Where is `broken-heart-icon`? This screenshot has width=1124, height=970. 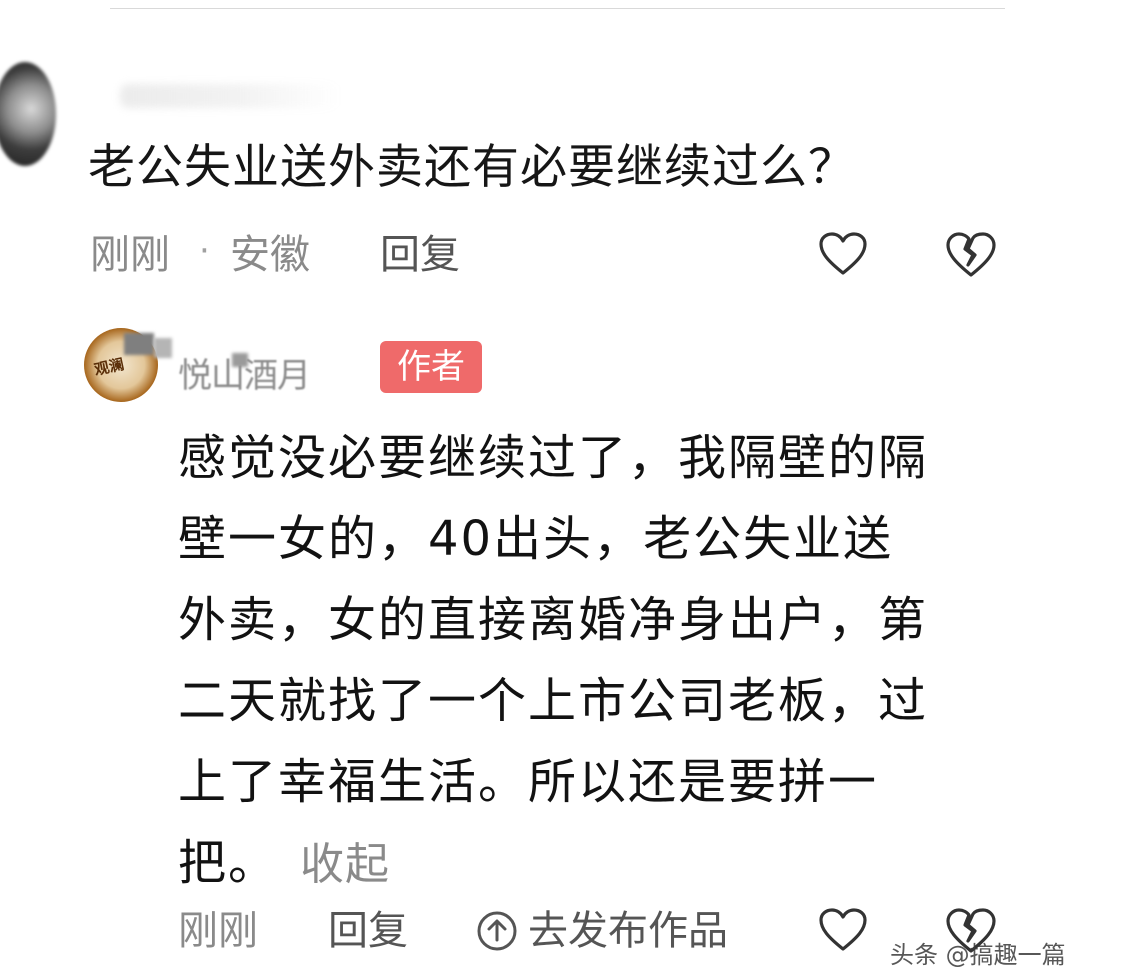 broken-heart-icon is located at coordinates (971, 254).